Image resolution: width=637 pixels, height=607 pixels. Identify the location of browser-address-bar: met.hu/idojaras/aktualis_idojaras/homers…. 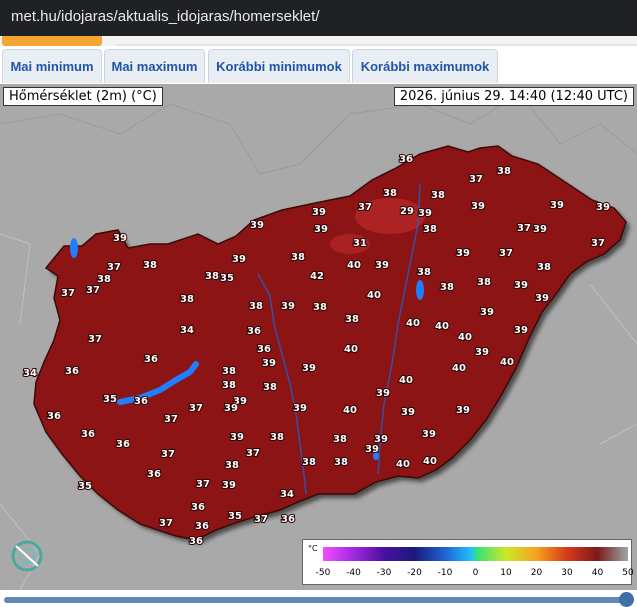
(318, 18).